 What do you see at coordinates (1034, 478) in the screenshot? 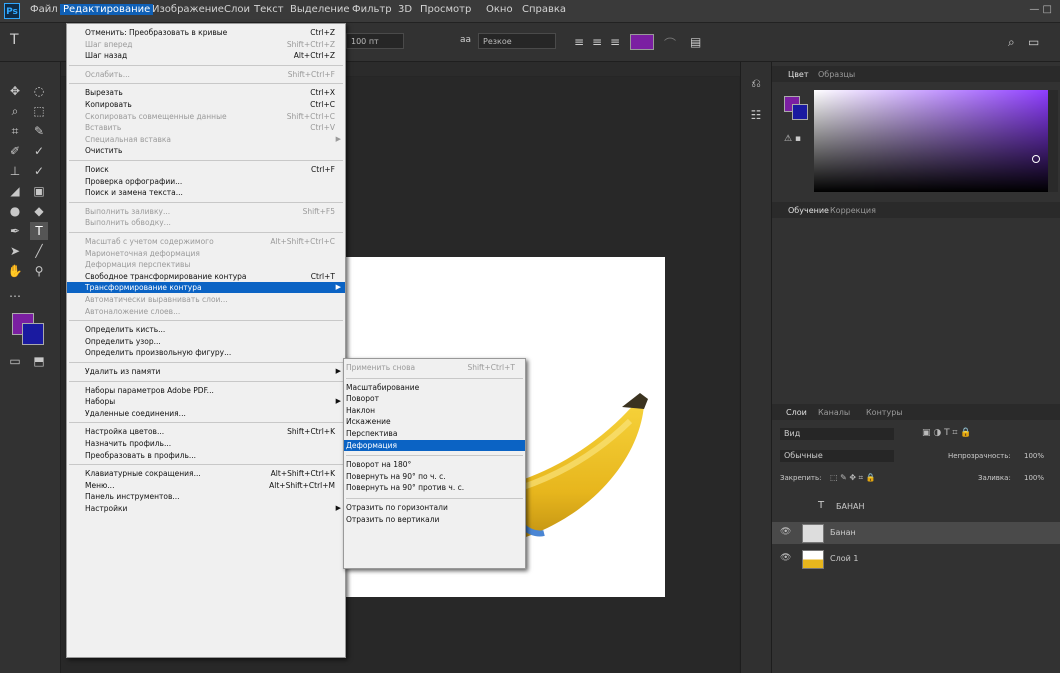
I see `fill-value: 100%` at bounding box center [1034, 478].